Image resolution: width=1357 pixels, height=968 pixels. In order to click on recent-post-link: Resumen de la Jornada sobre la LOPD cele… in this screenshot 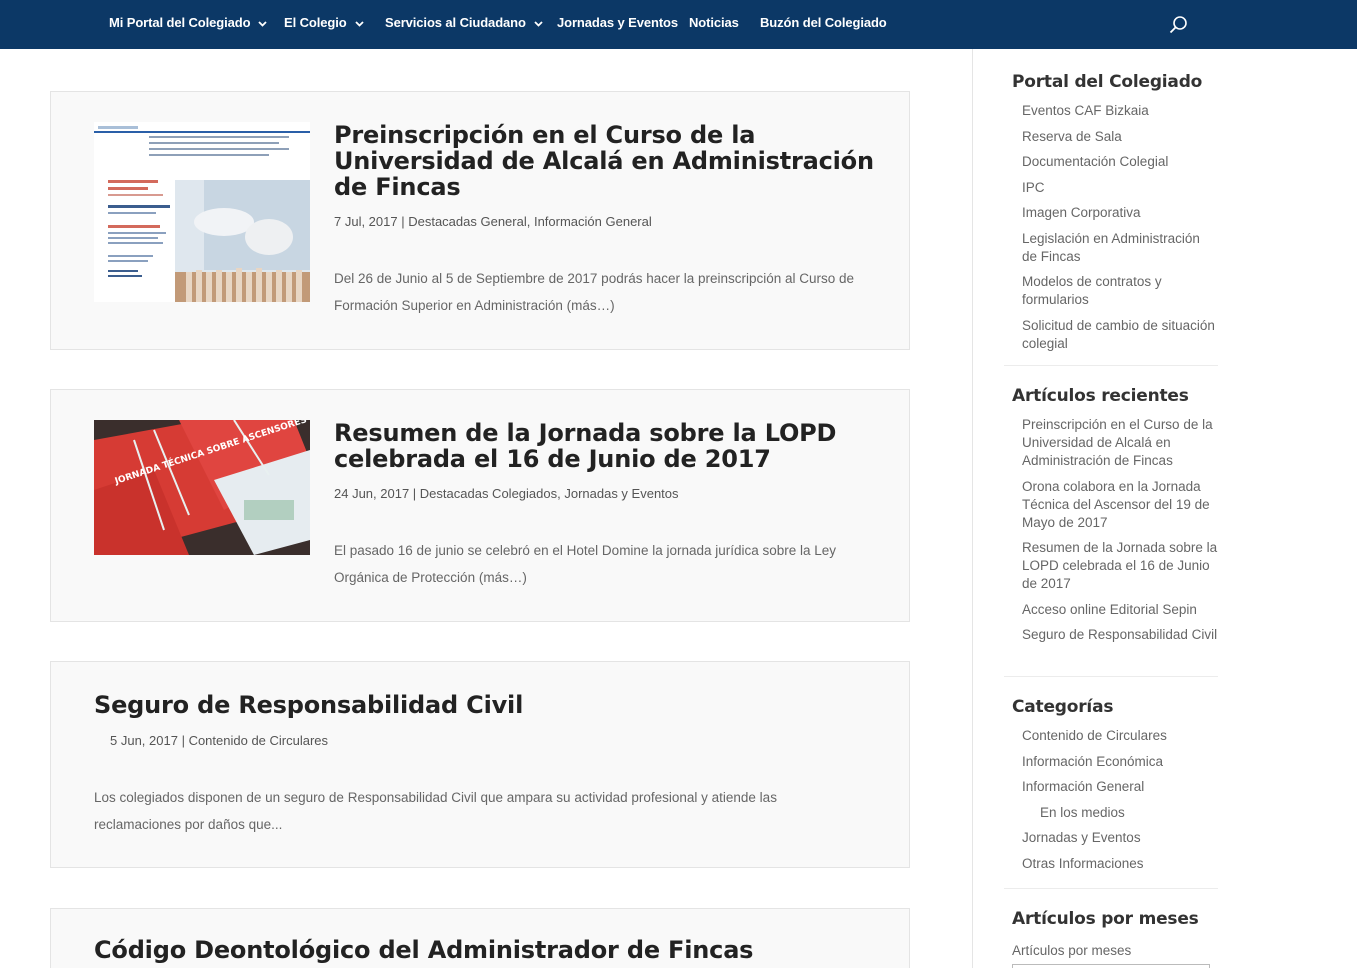, I will do `click(1120, 566)`.